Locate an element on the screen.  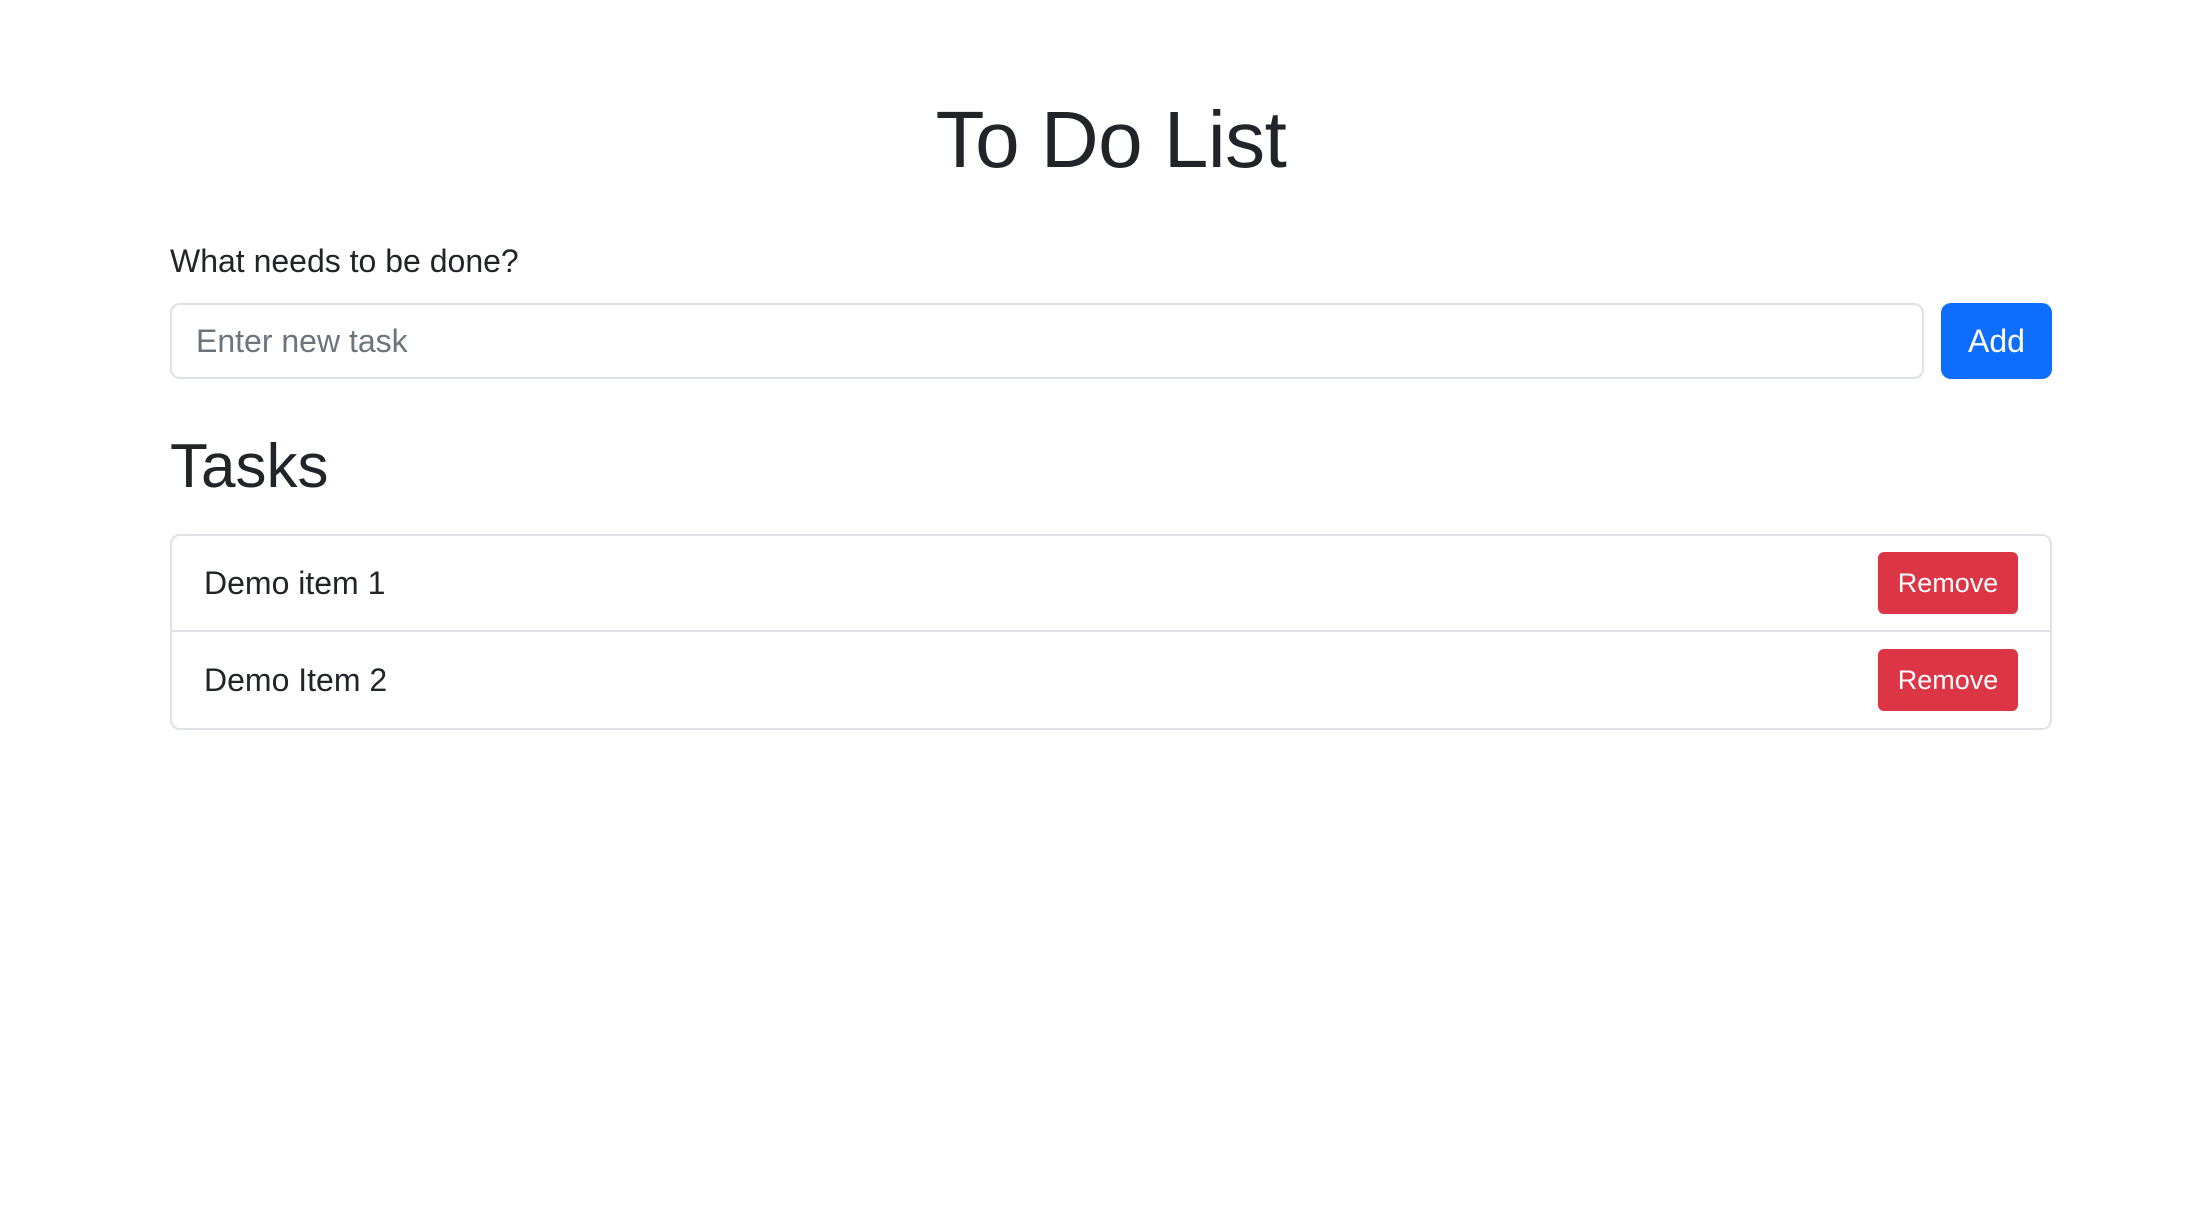
task-list: Demo item 1 Remove Demo Item 2 Remove is located at coordinates (1111, 632).